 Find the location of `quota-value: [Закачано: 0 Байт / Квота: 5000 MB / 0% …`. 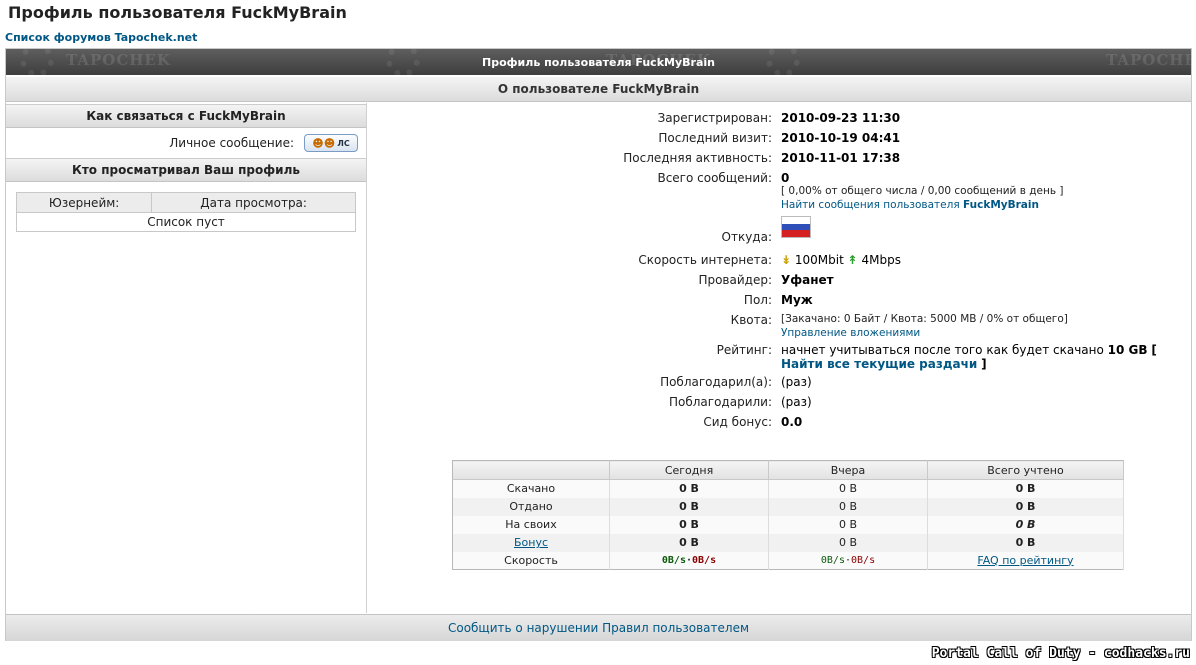

quota-value: [Закачано: 0 Байт / Квота: 5000 MB / 0% … is located at coordinates (924, 319).